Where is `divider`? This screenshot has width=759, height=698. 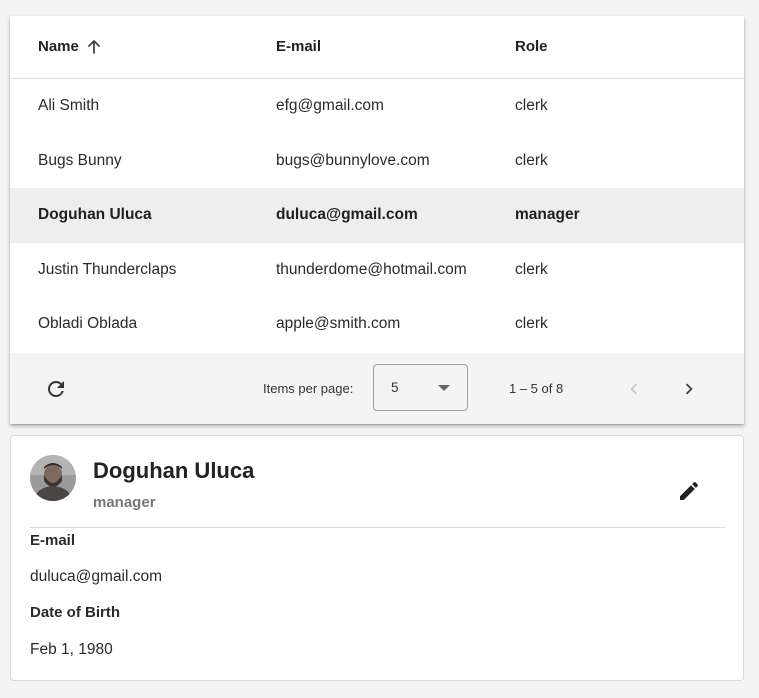
divider is located at coordinates (377, 527).